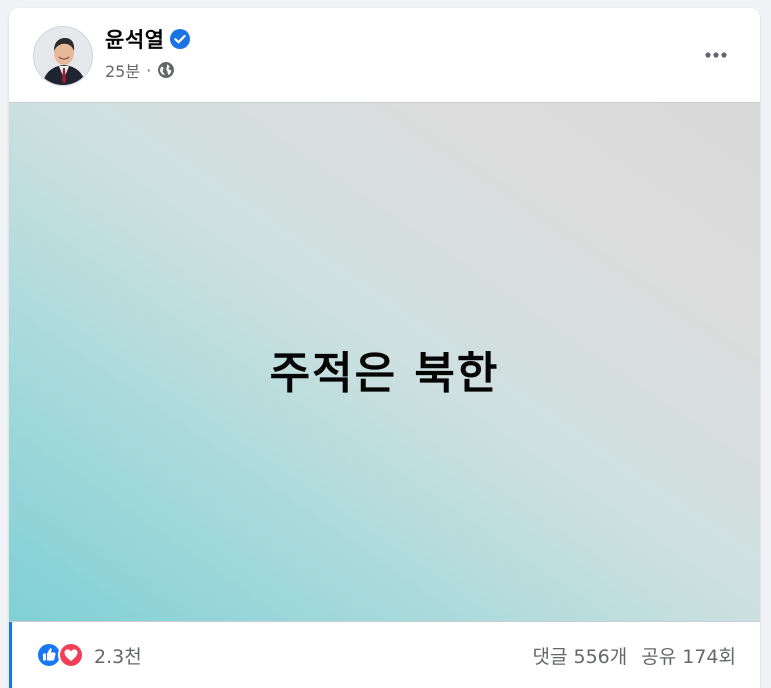 This screenshot has width=771, height=688. Describe the element at coordinates (635, 655) in the screenshot. I see `engagement-stats: 댓글 556개 공유 174회` at that location.